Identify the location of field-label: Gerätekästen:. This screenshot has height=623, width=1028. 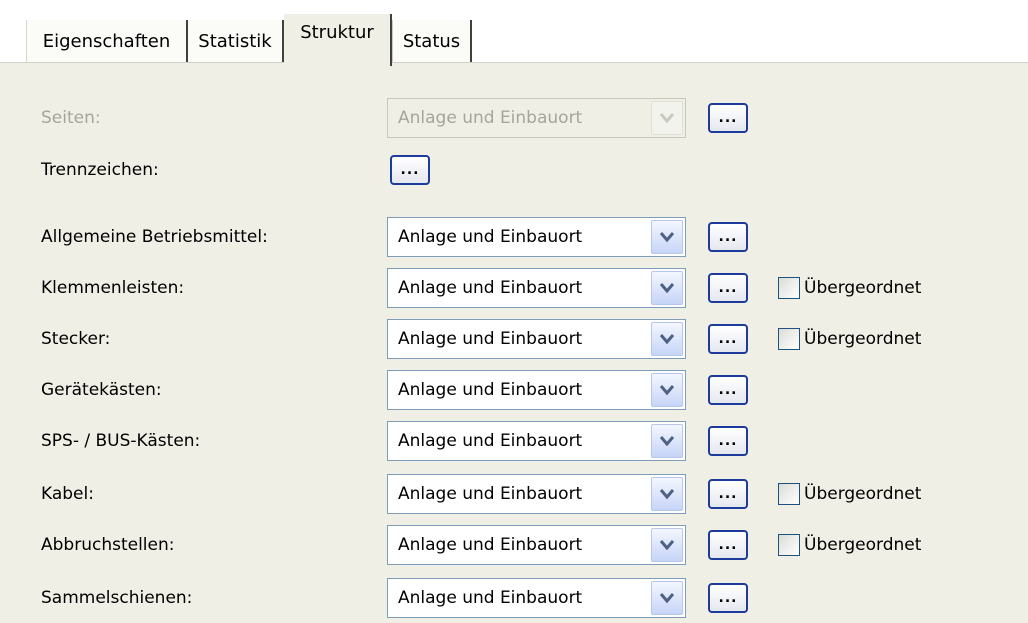
(101, 390).